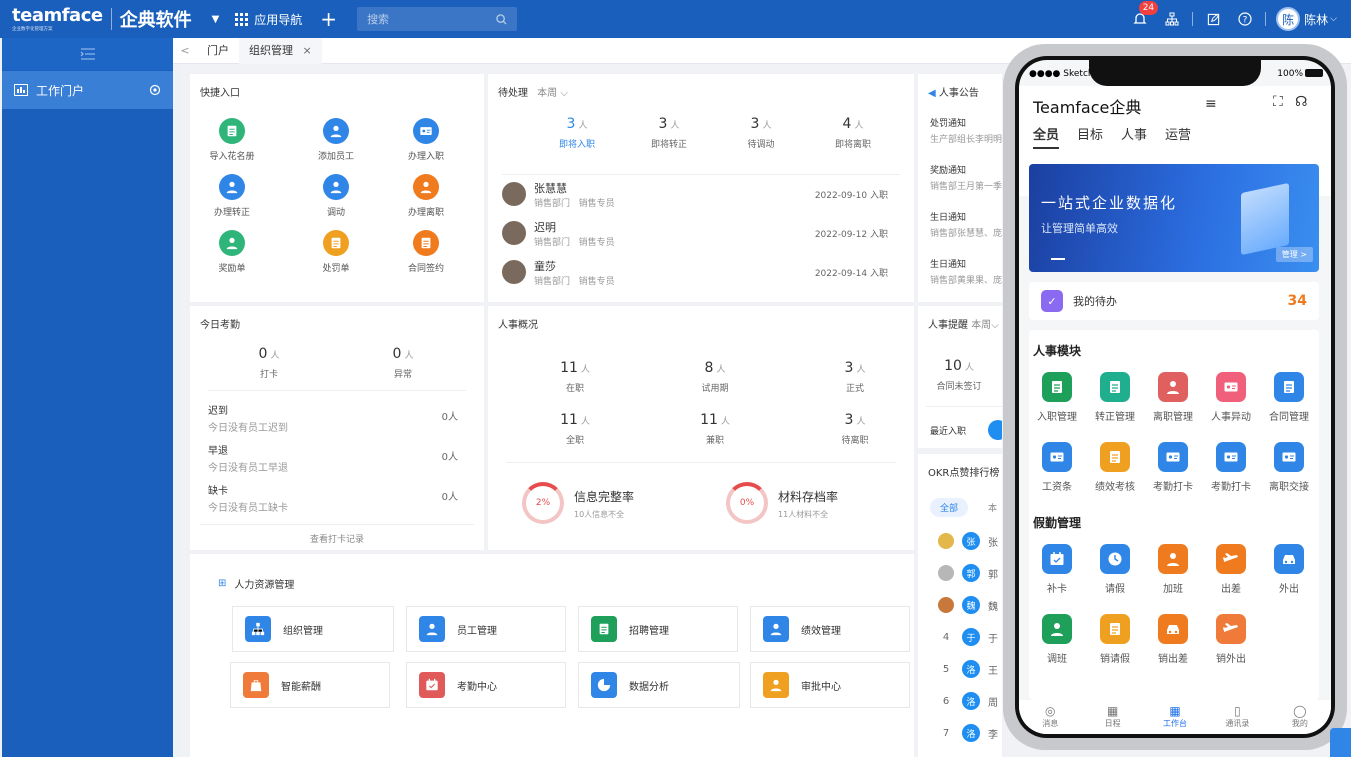  What do you see at coordinates (1289, 397) in the screenshot?
I see `phone-module-item: 合同管理` at bounding box center [1289, 397].